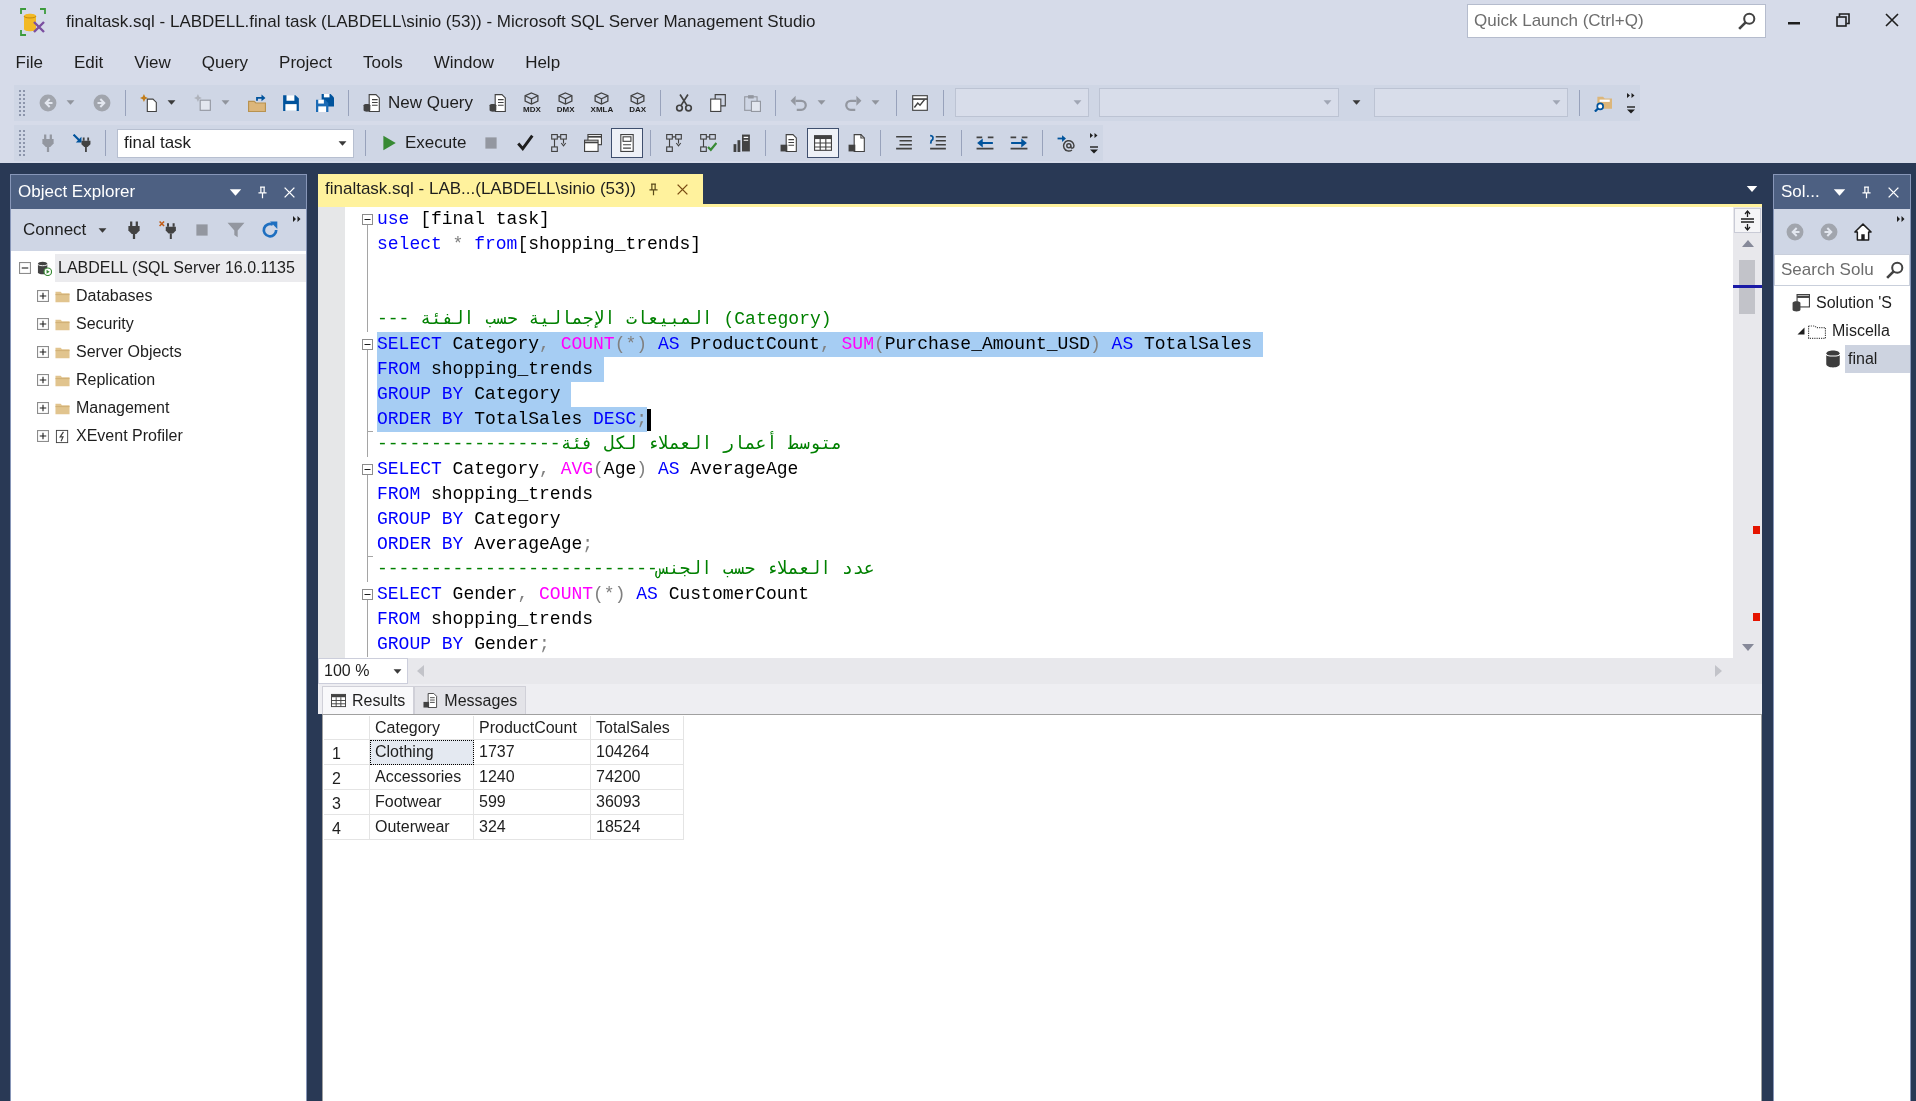  Describe the element at coordinates (938, 143) in the screenshot. I see `lines-squiggle-icon` at that location.